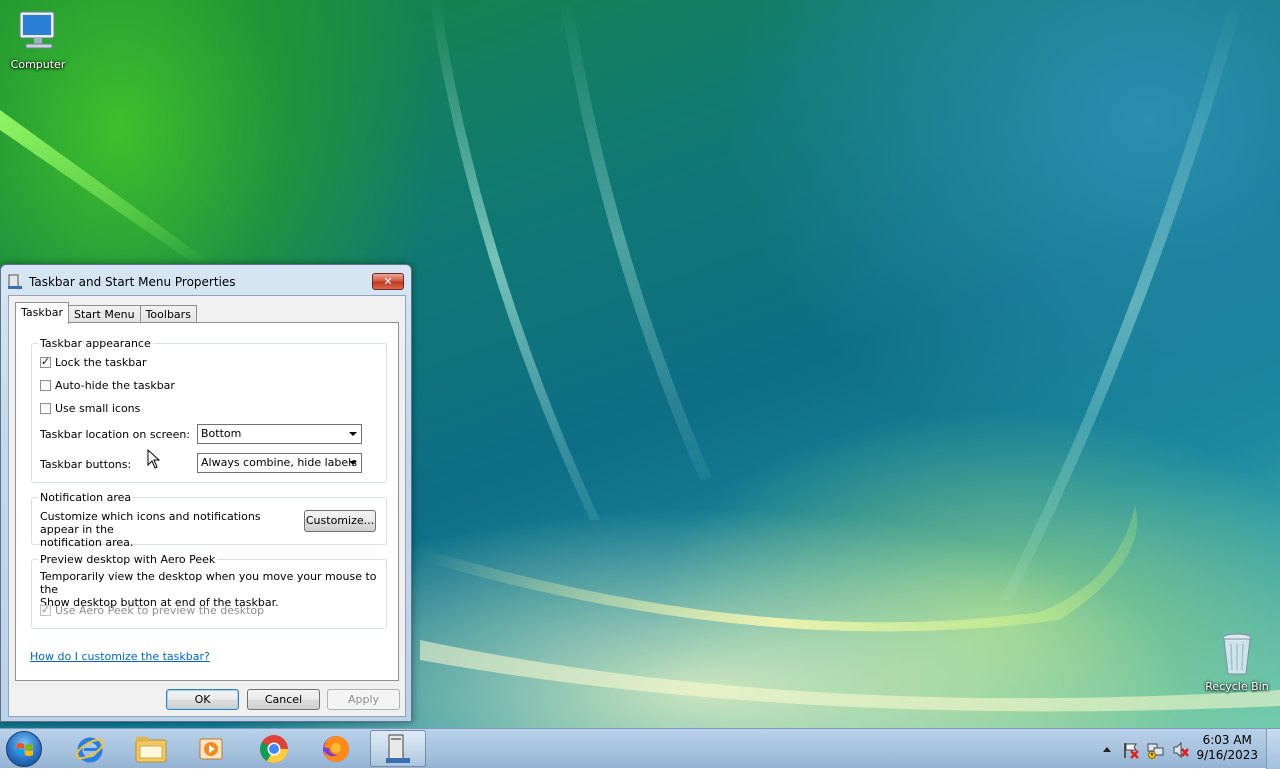 This screenshot has width=1280, height=769. I want to click on auto-hide-option: Auto-hide the taskbar, so click(107, 385).